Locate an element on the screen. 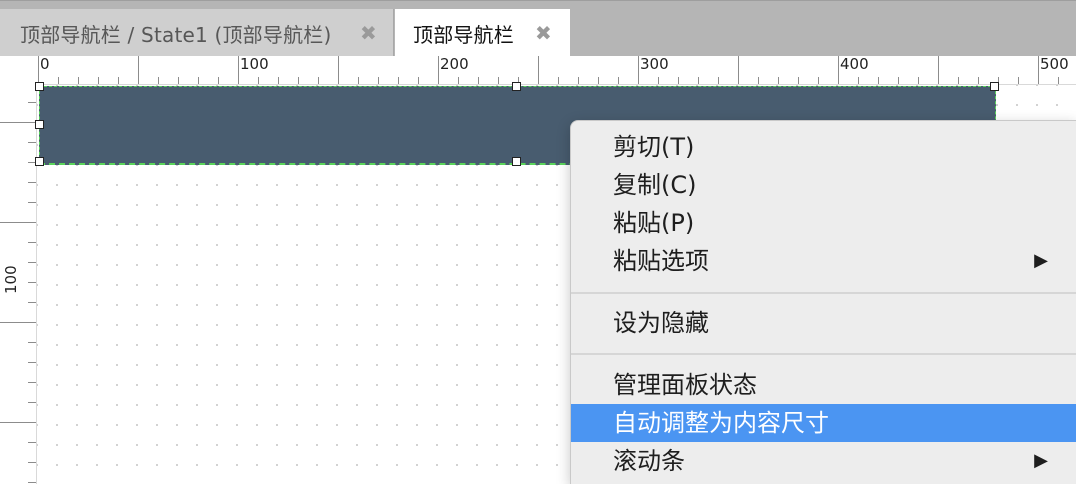 This screenshot has width=1076, height=484. ruler-label-100: 100 is located at coordinates (254, 64).